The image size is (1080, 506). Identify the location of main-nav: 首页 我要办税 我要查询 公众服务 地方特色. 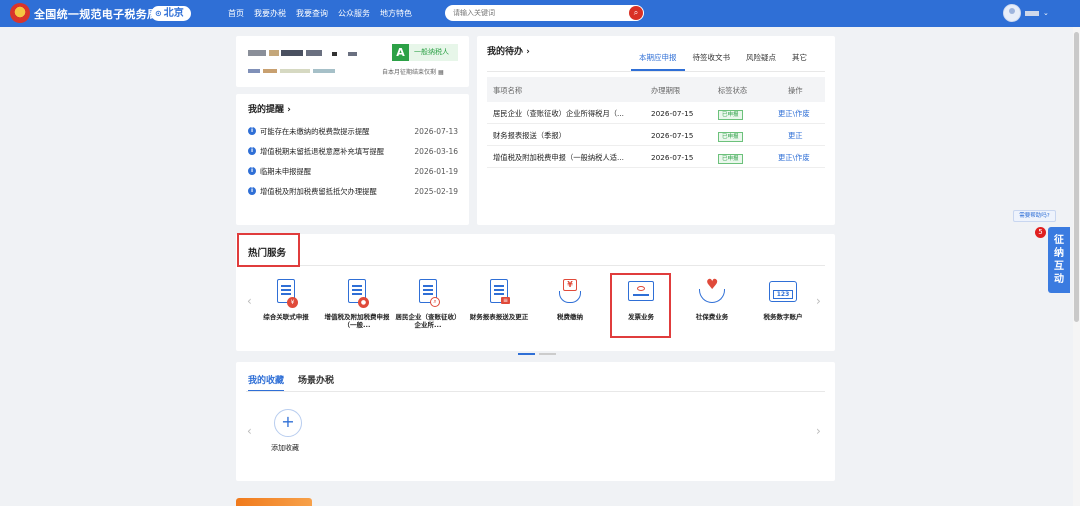
(320, 13).